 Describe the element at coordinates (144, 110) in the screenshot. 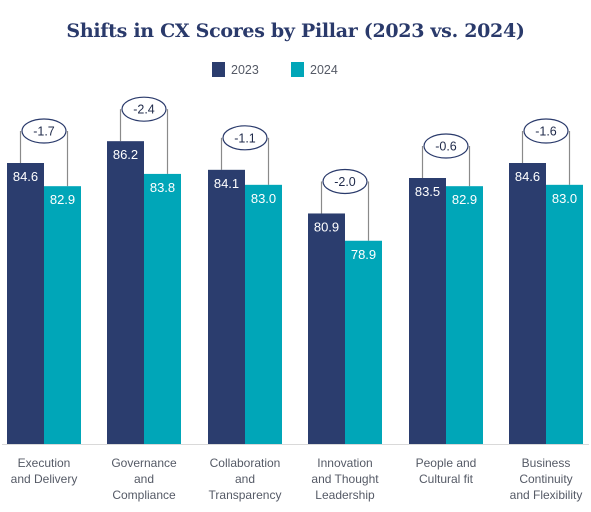

I see `difference-label: -2.4` at that location.